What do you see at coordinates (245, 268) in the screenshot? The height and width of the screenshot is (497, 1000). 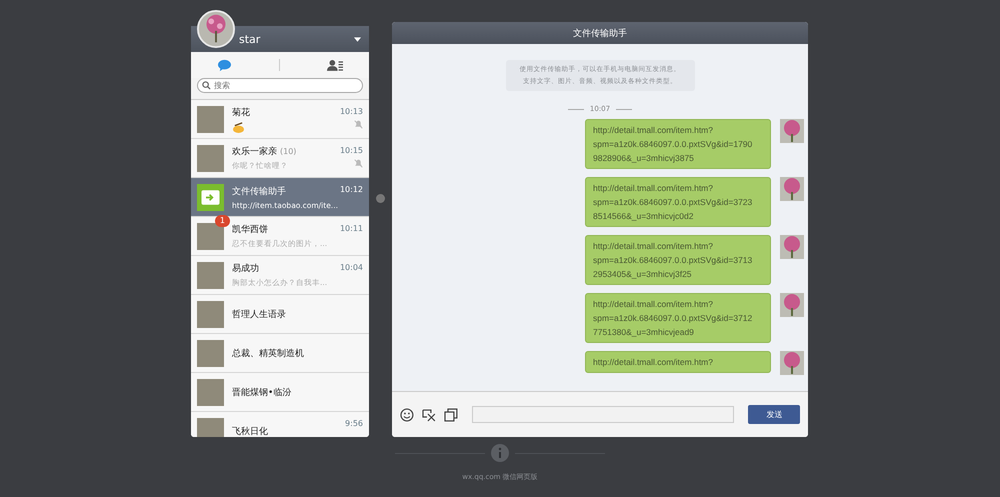 I see `conversation-name: 易成功` at bounding box center [245, 268].